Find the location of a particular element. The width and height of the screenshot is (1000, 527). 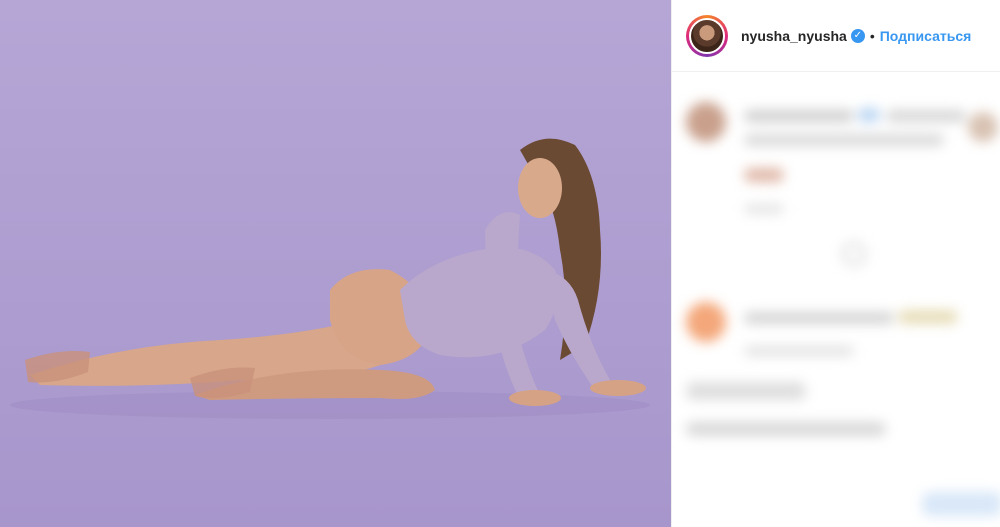

avatar-ring is located at coordinates (707, 35).